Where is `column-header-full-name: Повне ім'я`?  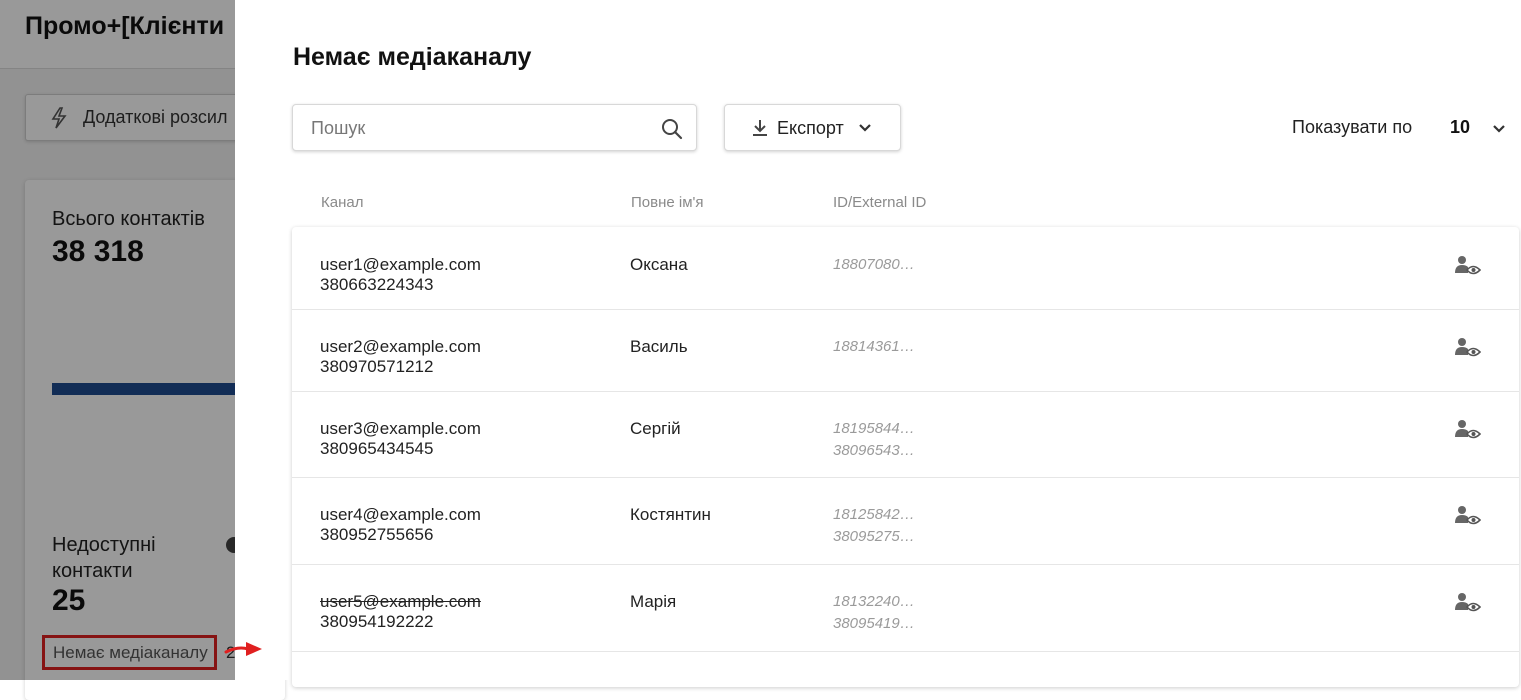
column-header-full-name: Повне ім'я is located at coordinates (667, 202).